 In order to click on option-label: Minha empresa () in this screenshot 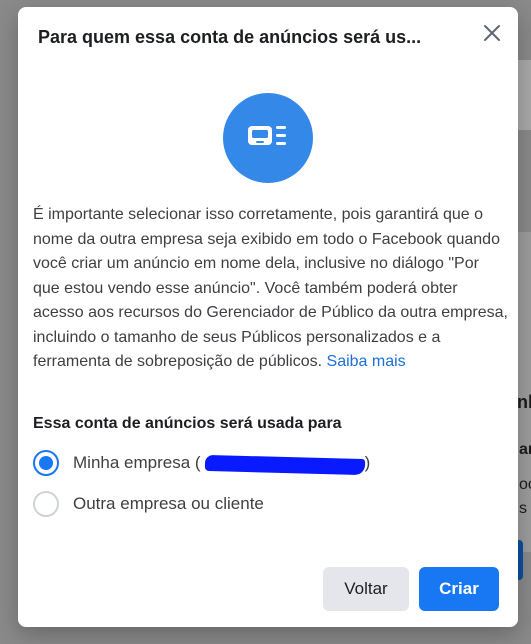, I will do `click(221, 464)`.